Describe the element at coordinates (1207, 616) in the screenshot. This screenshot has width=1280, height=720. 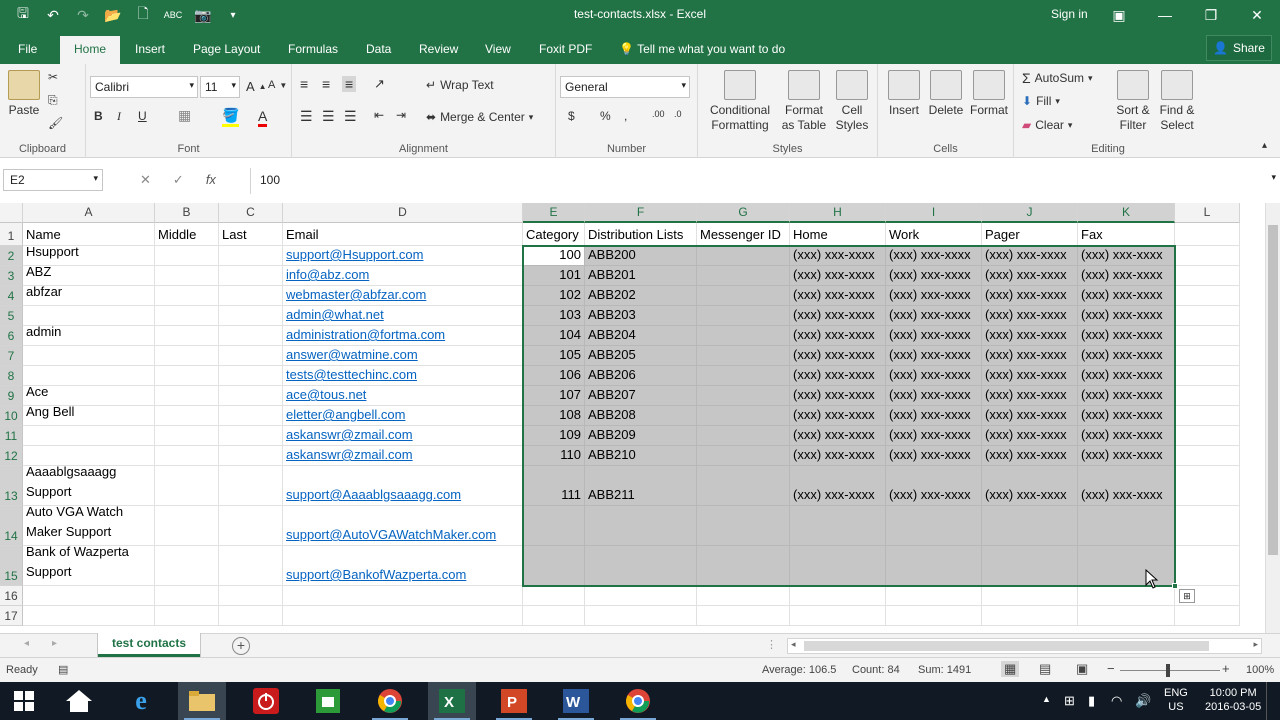
I see `cell-l17` at that location.